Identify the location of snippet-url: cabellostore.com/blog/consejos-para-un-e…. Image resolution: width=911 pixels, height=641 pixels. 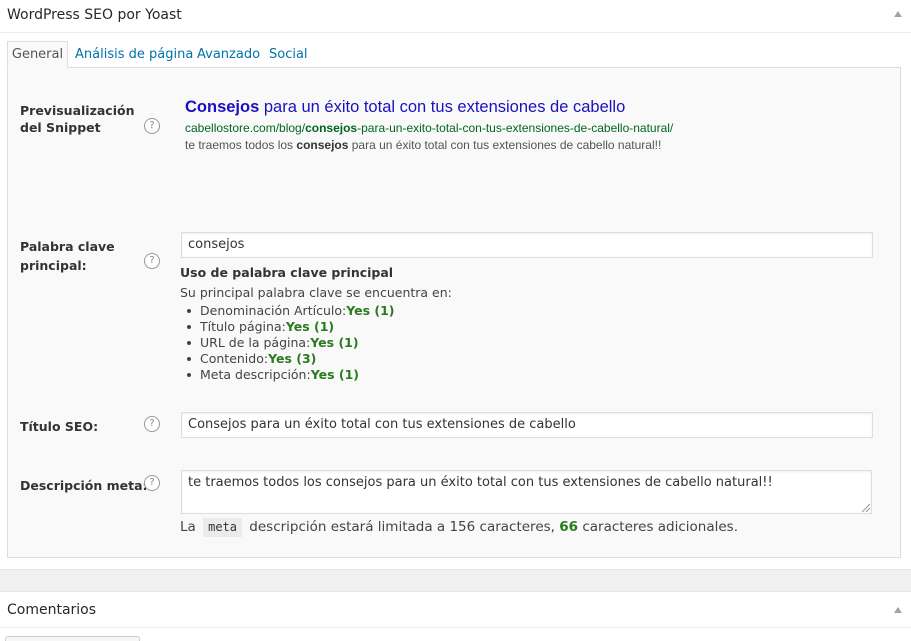
(430, 128).